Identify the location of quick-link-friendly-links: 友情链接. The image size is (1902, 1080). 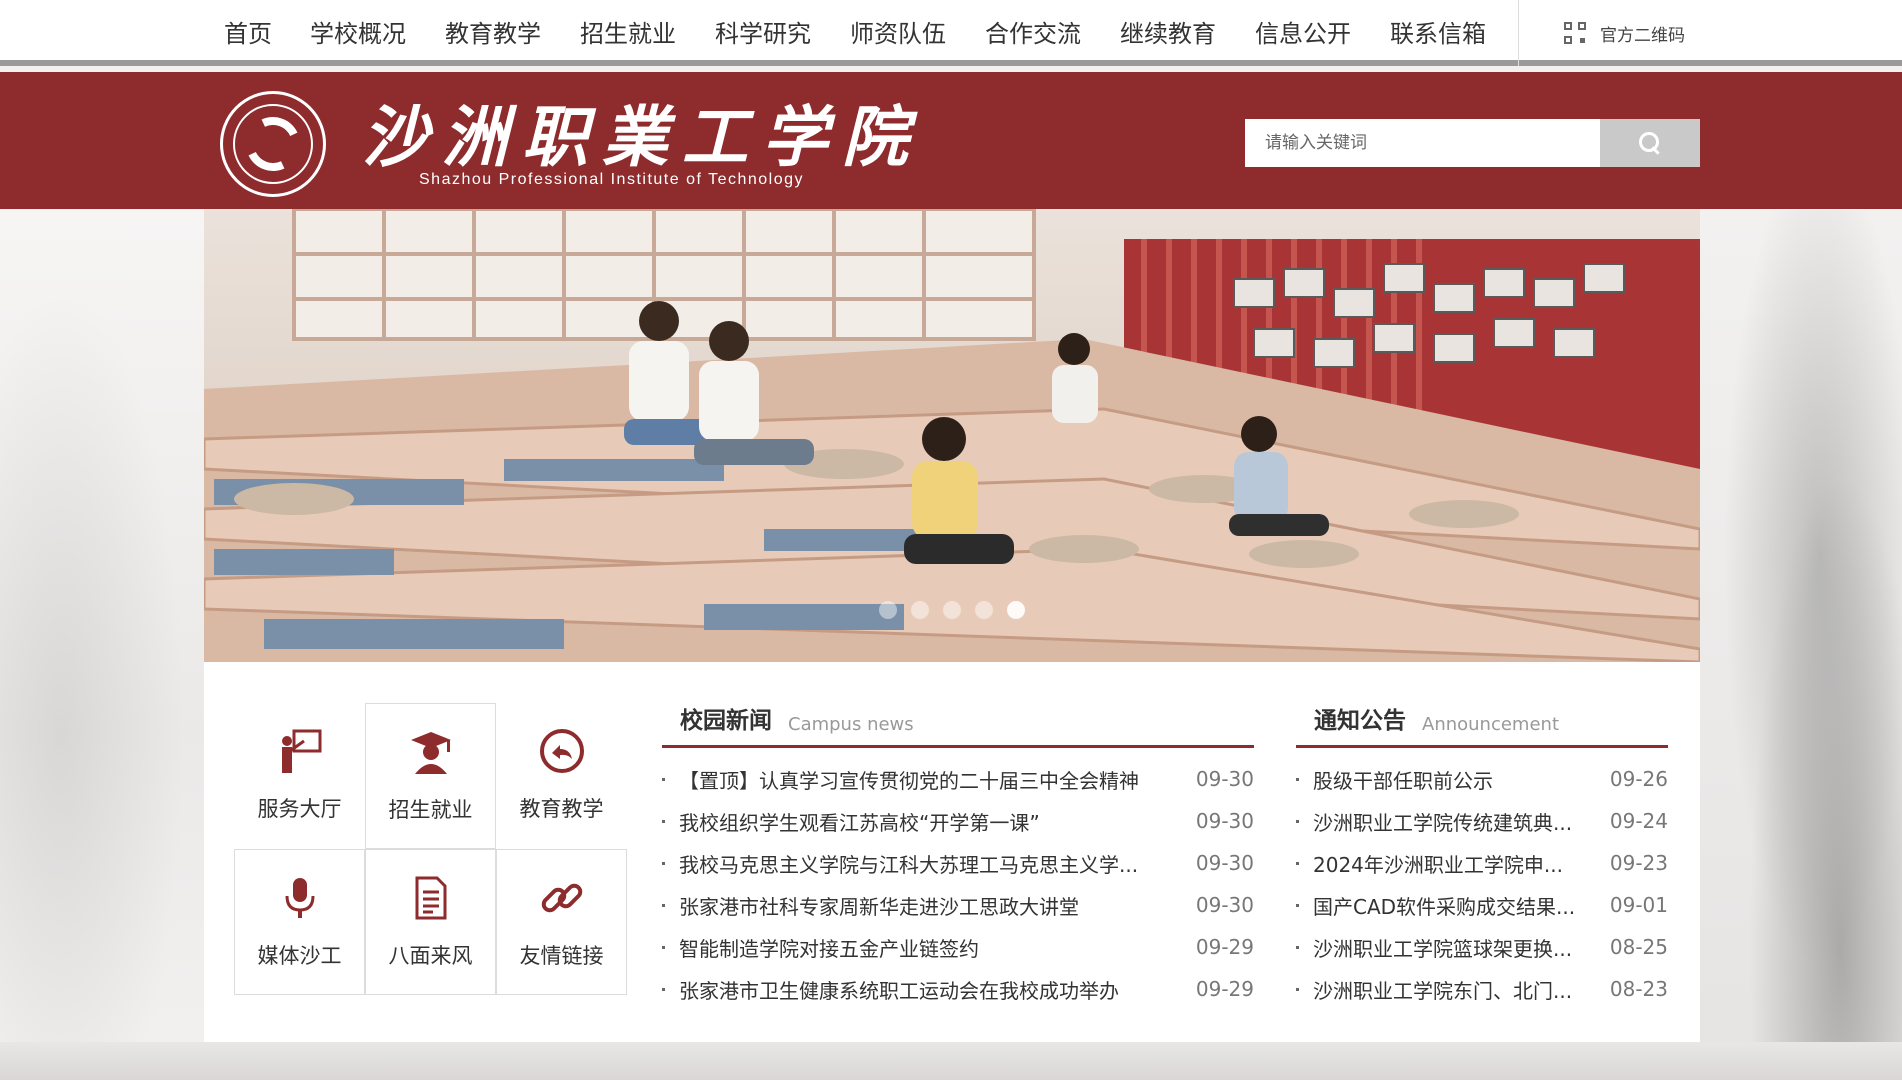
(561, 922).